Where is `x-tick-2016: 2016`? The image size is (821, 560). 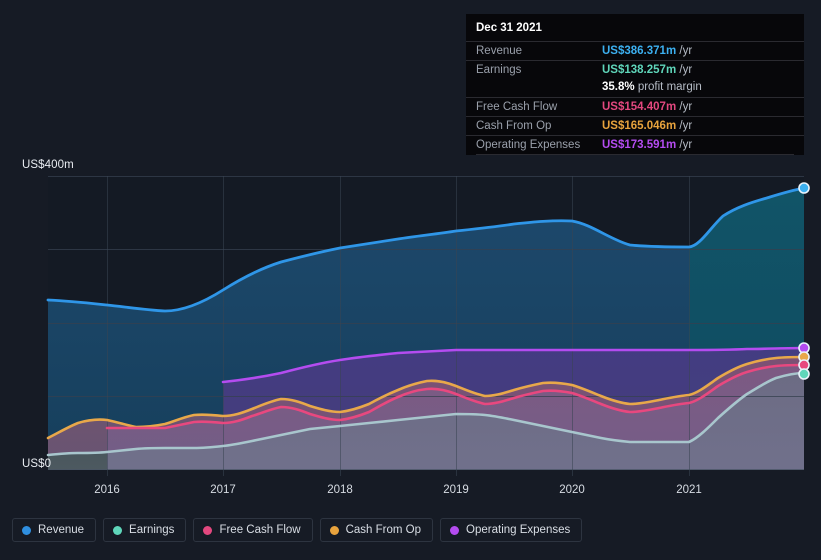 x-tick-2016: 2016 is located at coordinates (107, 490).